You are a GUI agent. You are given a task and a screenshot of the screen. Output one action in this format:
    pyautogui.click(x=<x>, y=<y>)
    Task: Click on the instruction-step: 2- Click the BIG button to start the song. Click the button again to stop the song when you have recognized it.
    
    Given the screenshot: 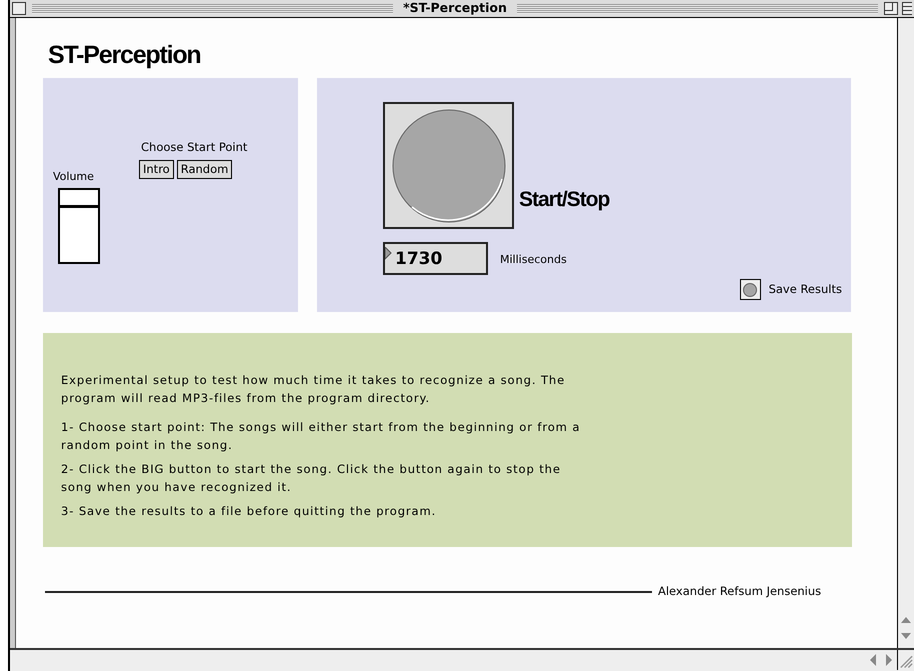 What is the action you would take?
    pyautogui.click(x=323, y=478)
    